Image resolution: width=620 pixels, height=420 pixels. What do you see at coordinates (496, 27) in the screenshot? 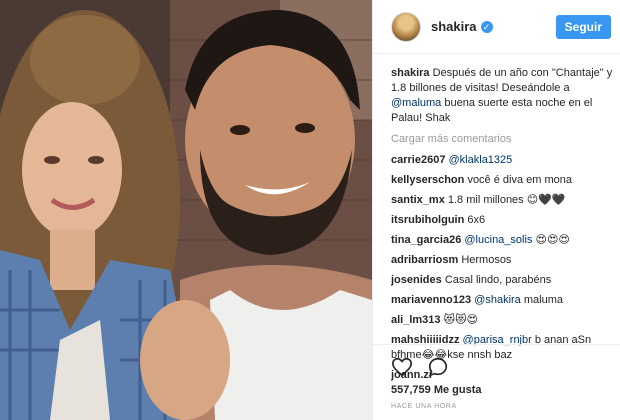
I see `post-header: shakira ✓ Seguir` at bounding box center [496, 27].